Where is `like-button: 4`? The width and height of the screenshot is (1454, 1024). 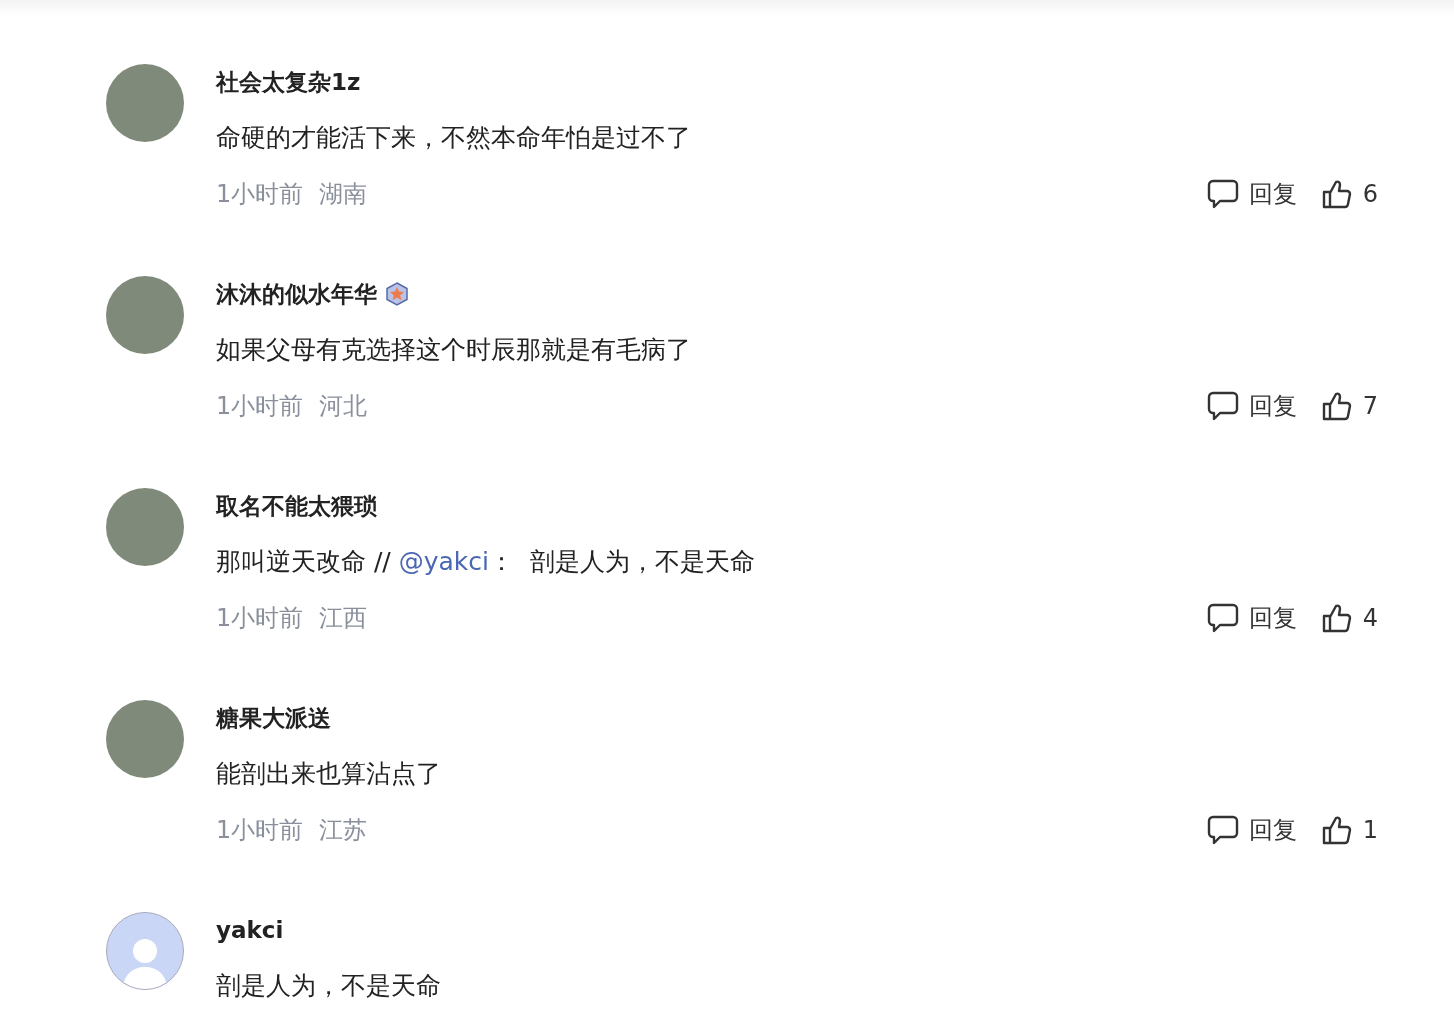 like-button: 4 is located at coordinates (1349, 618).